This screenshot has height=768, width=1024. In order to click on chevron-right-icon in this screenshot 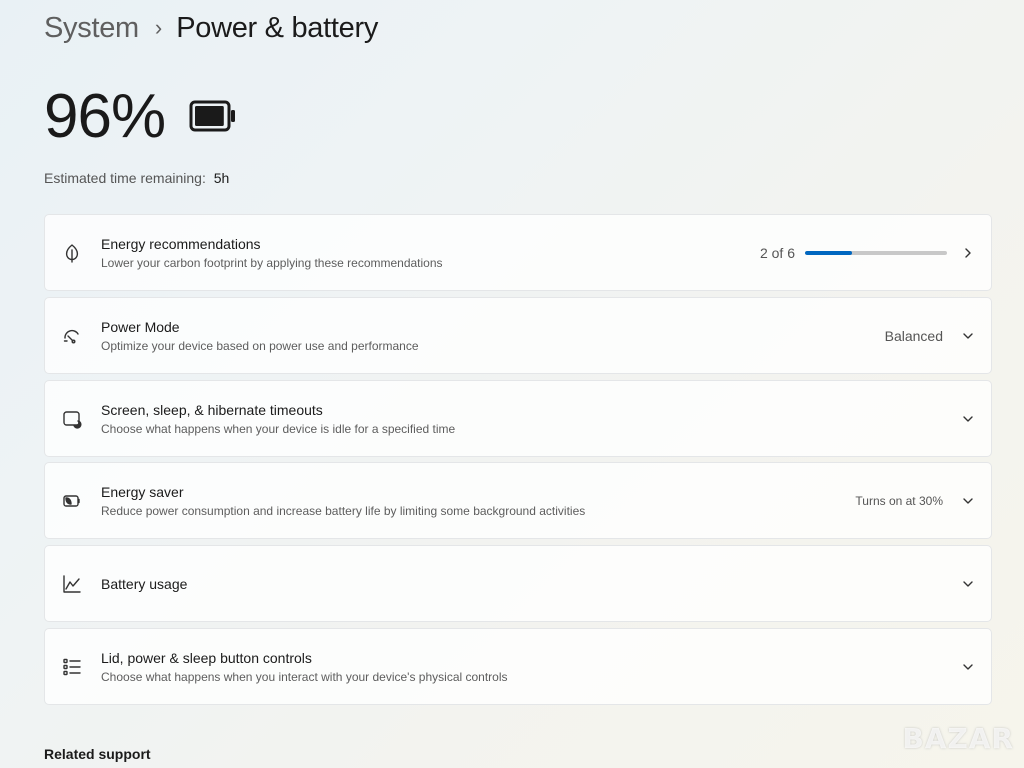, I will do `click(968, 253)`.